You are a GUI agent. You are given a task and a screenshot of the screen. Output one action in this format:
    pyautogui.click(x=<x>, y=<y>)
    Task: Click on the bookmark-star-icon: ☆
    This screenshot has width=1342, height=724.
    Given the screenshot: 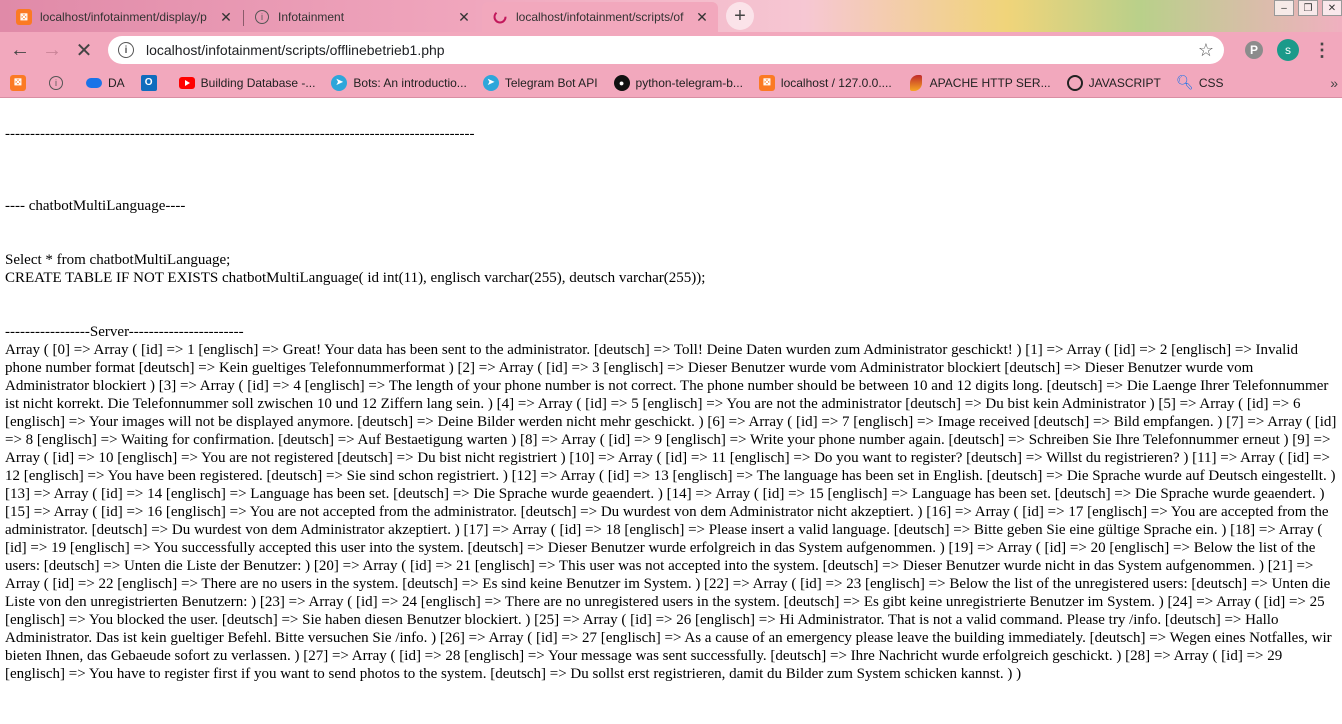 What is the action you would take?
    pyautogui.click(x=1206, y=50)
    